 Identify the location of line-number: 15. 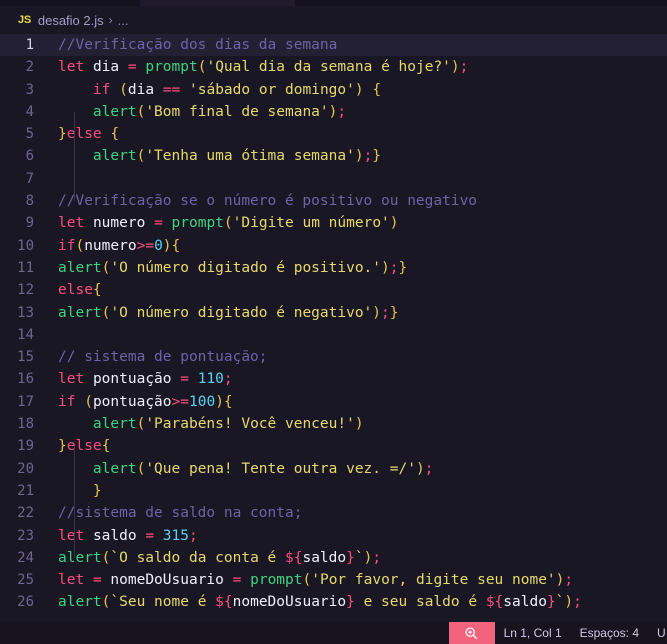
(25, 357).